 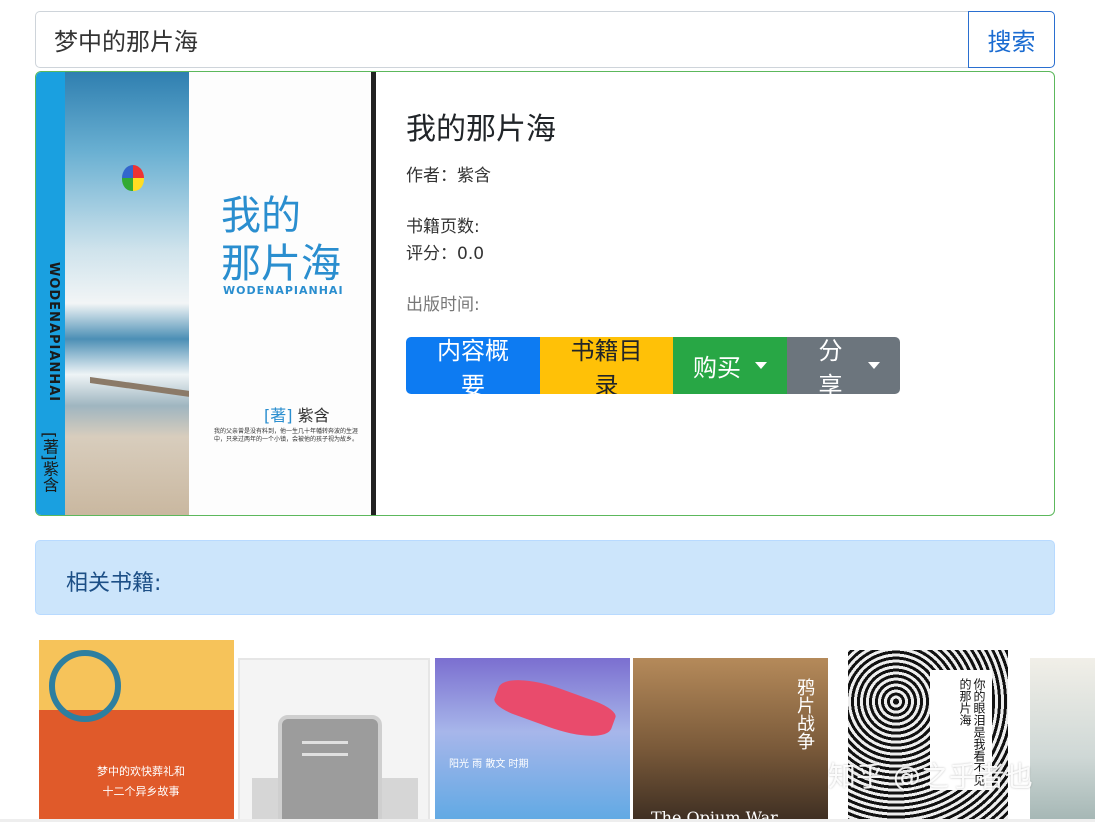 What do you see at coordinates (127, 293) in the screenshot?
I see `cover-sea-photo` at bounding box center [127, 293].